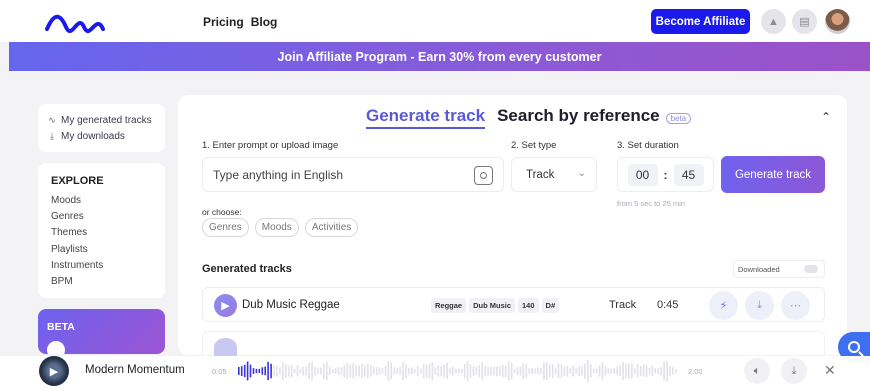 This screenshot has height=390, width=870. I want to click on or-choose-label: or choose:, so click(222, 212).